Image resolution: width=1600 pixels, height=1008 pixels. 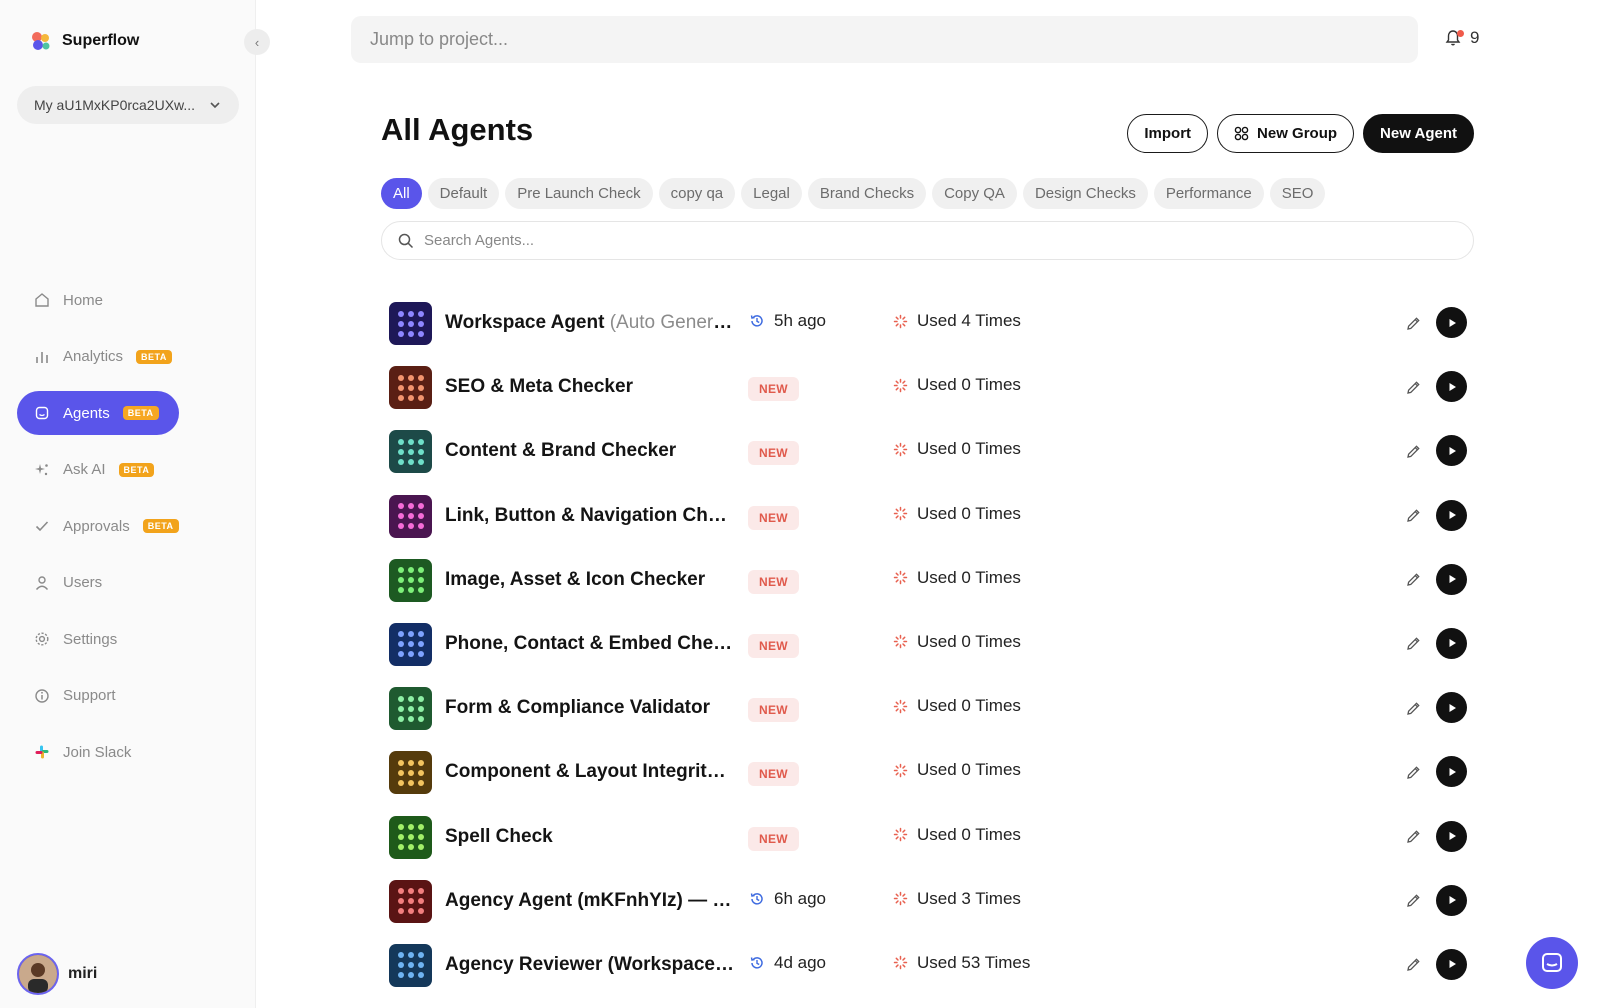 I want to click on sidebar-item-support: Support, so click(x=98, y=696).